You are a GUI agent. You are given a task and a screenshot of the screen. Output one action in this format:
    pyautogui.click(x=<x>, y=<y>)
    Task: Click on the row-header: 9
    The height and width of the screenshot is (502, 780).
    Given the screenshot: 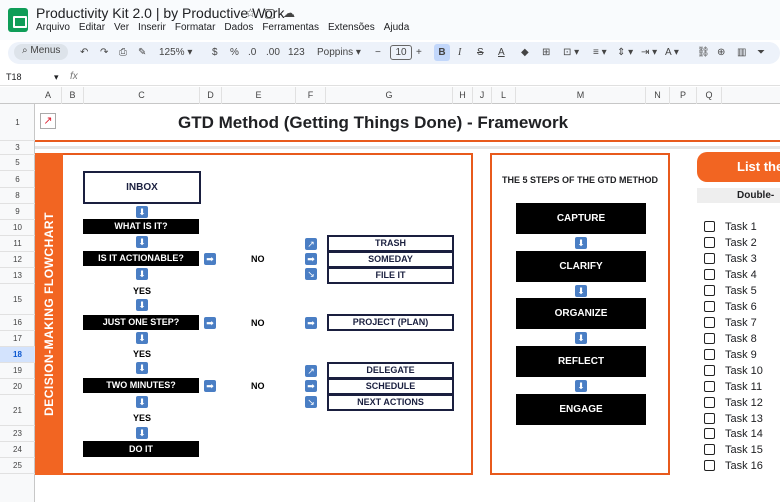 What is the action you would take?
    pyautogui.click(x=17, y=212)
    